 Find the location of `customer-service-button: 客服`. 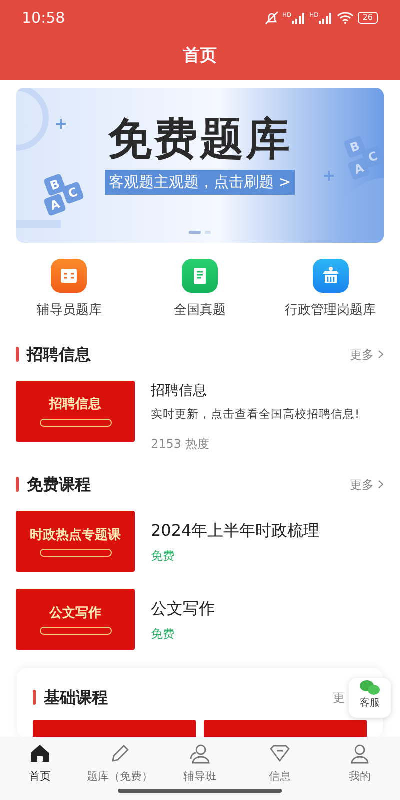

customer-service-button: 客服 is located at coordinates (370, 698).